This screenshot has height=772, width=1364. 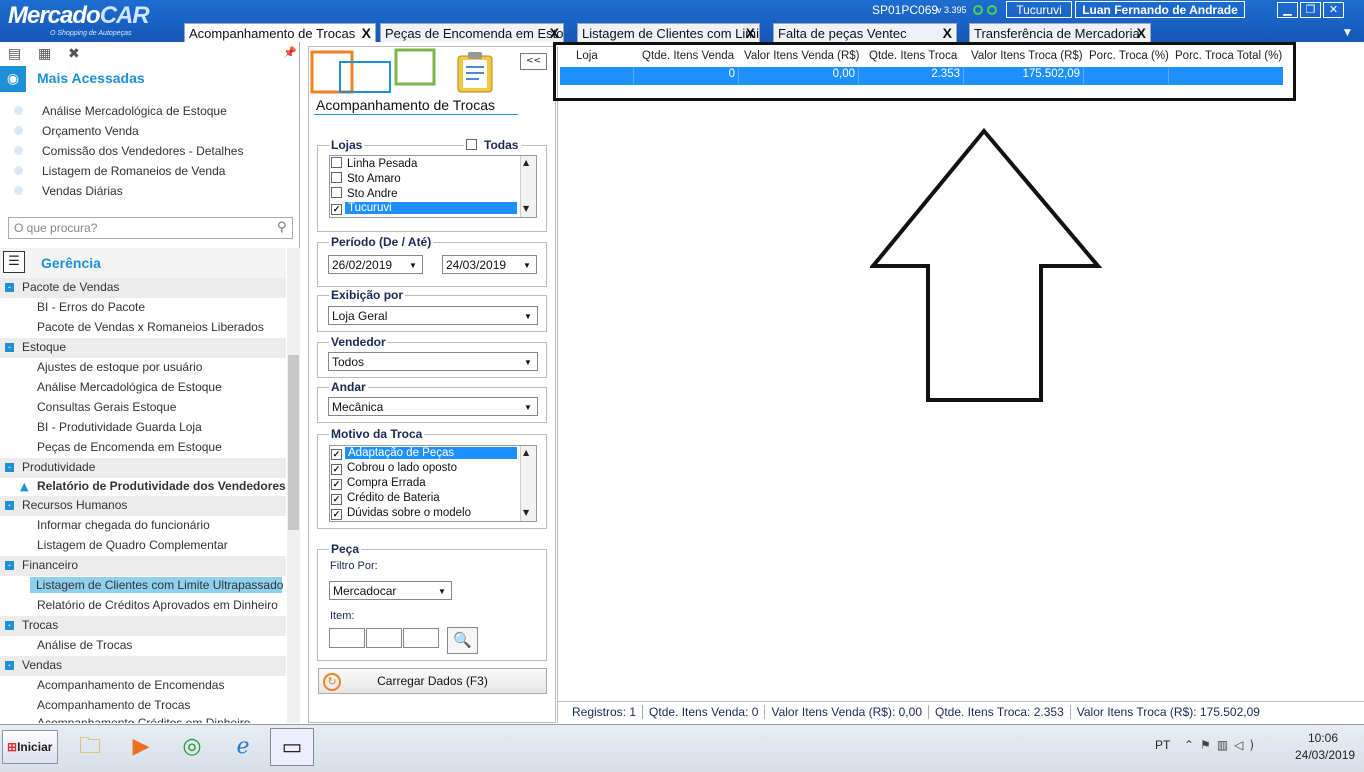 I want to click on reason-item: ✓ Cobrou o lado oposto, so click(x=394, y=468).